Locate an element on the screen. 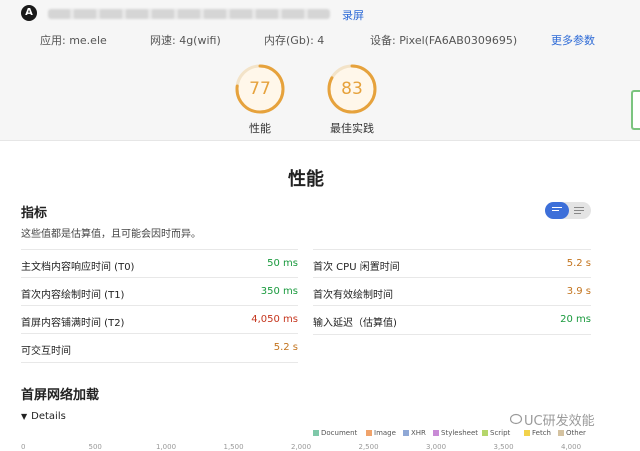 This screenshot has height=451, width=640. timeline-tick-label: 0 is located at coordinates (23, 447).